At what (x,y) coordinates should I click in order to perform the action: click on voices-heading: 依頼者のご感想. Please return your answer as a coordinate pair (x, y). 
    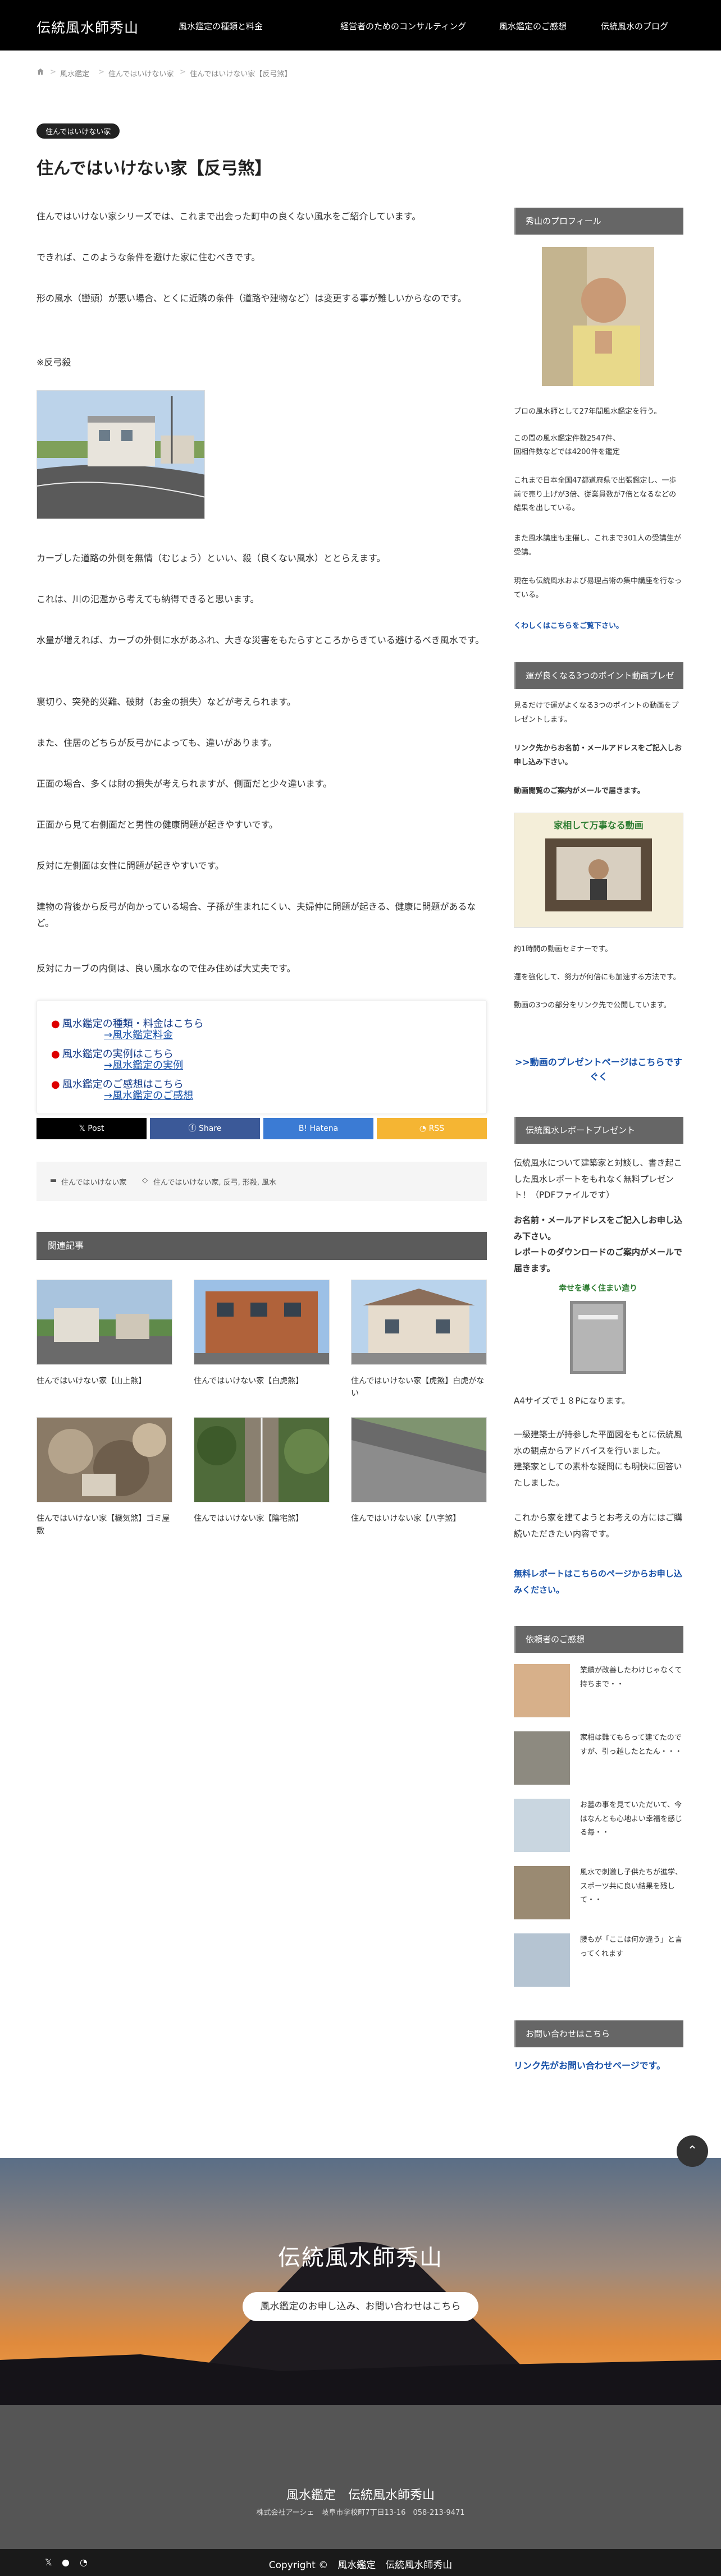
    Looking at the image, I should click on (599, 1639).